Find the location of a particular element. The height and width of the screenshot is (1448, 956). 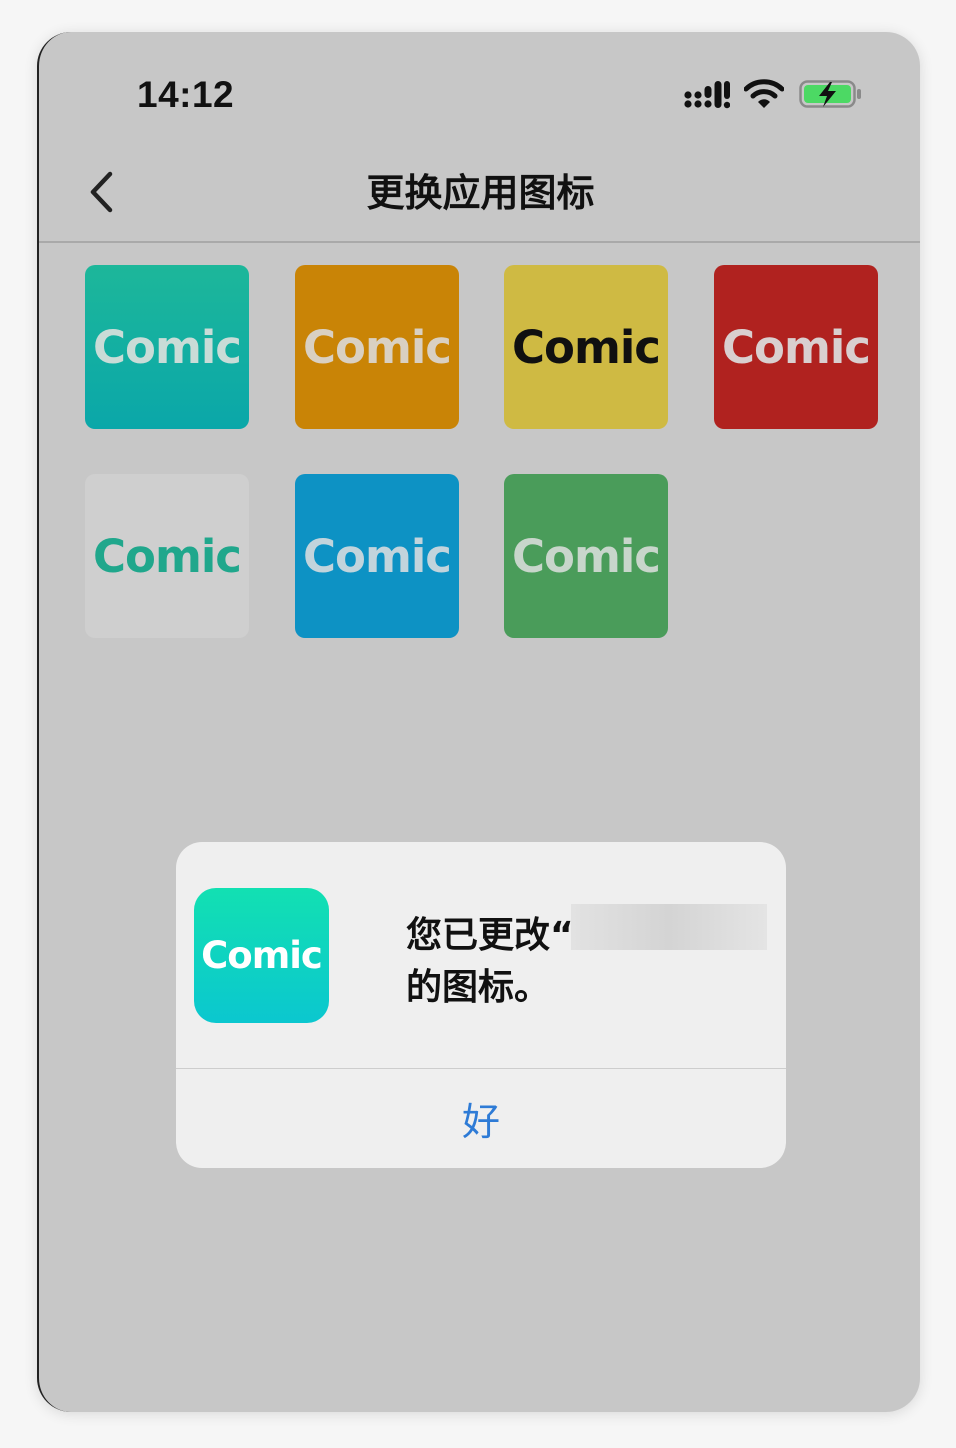

app-icon-label: Comic is located at coordinates (262, 955).